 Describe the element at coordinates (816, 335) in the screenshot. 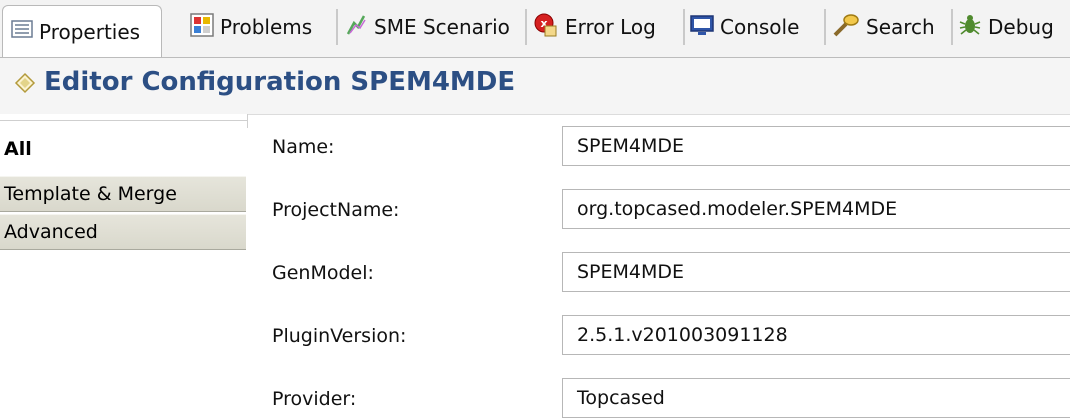

I see `plugin-version-field: 2.5.1.v201003091128` at that location.